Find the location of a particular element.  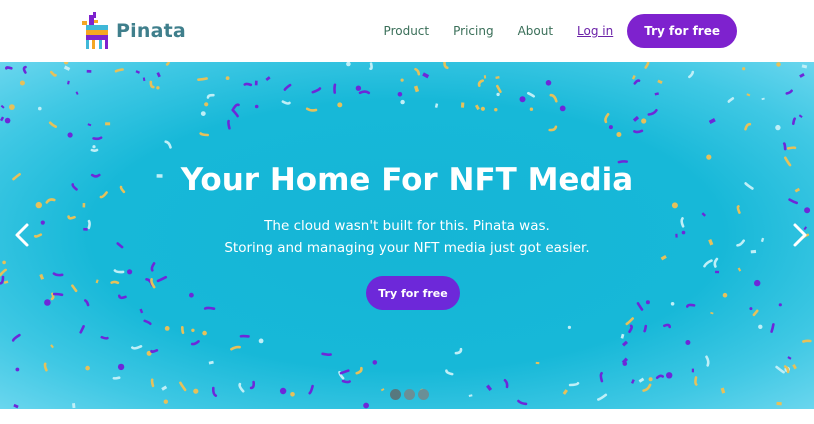

pinata-logo-icon is located at coordinates (95, 30).